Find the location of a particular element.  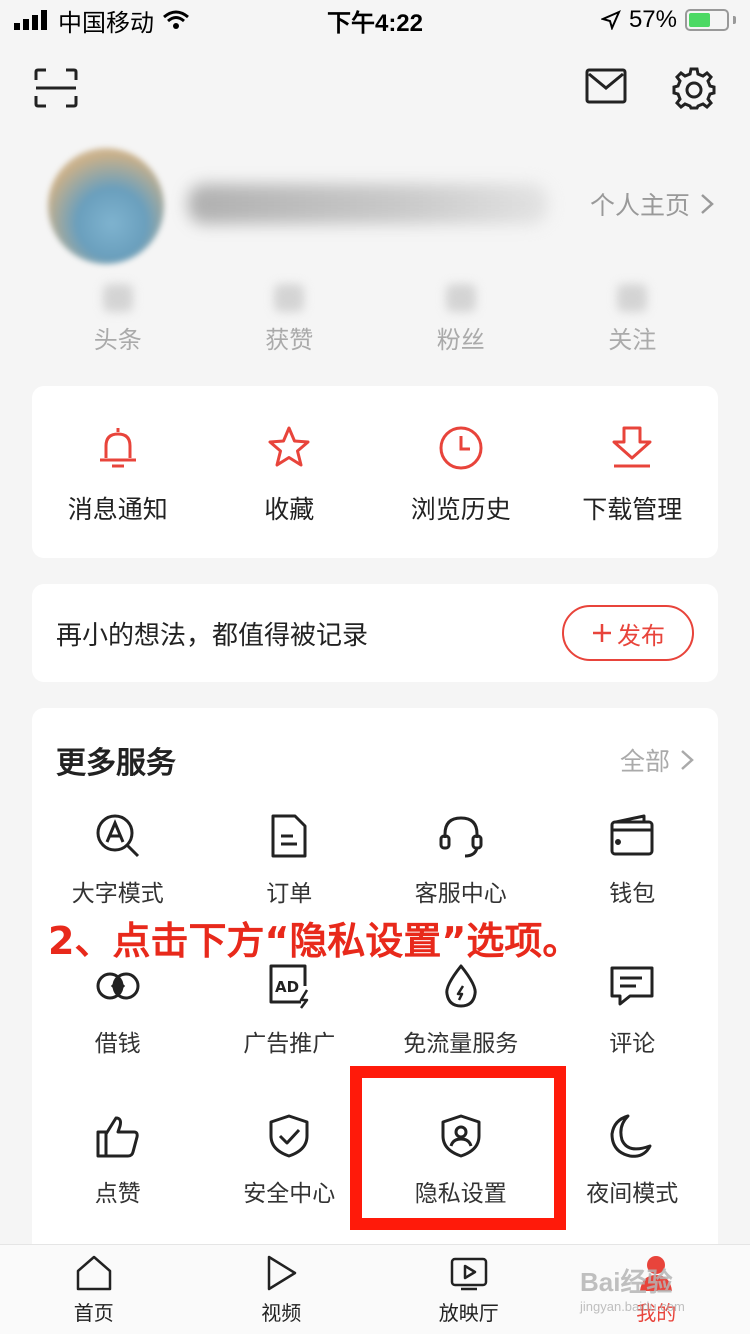

quick-label: 收藏 is located at coordinates (289, 509).